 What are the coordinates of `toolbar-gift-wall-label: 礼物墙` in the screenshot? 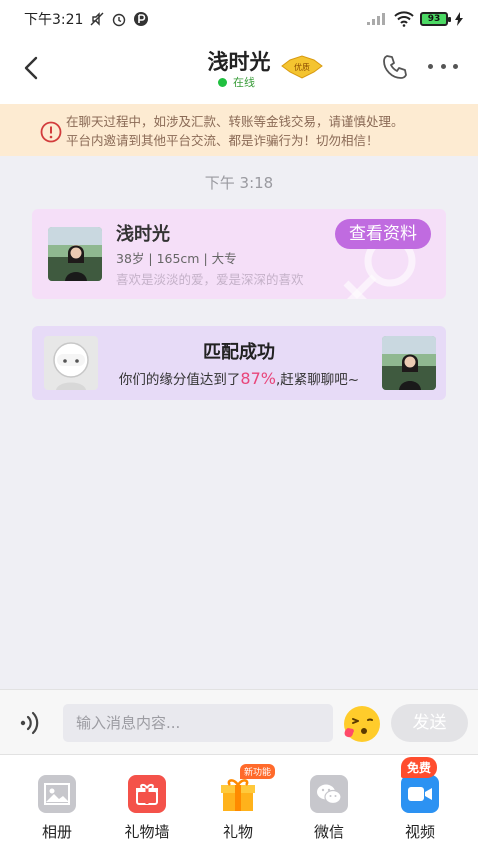 It's located at (147, 832).